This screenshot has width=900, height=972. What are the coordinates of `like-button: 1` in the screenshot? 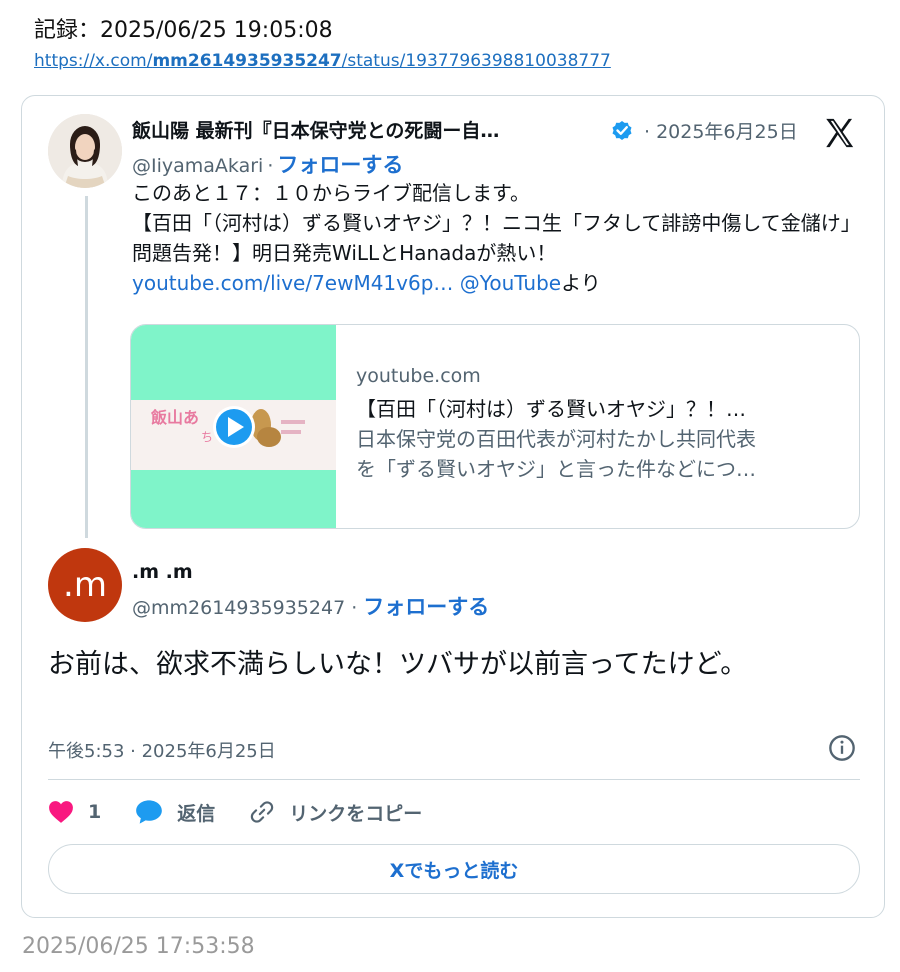 It's located at (74, 812).